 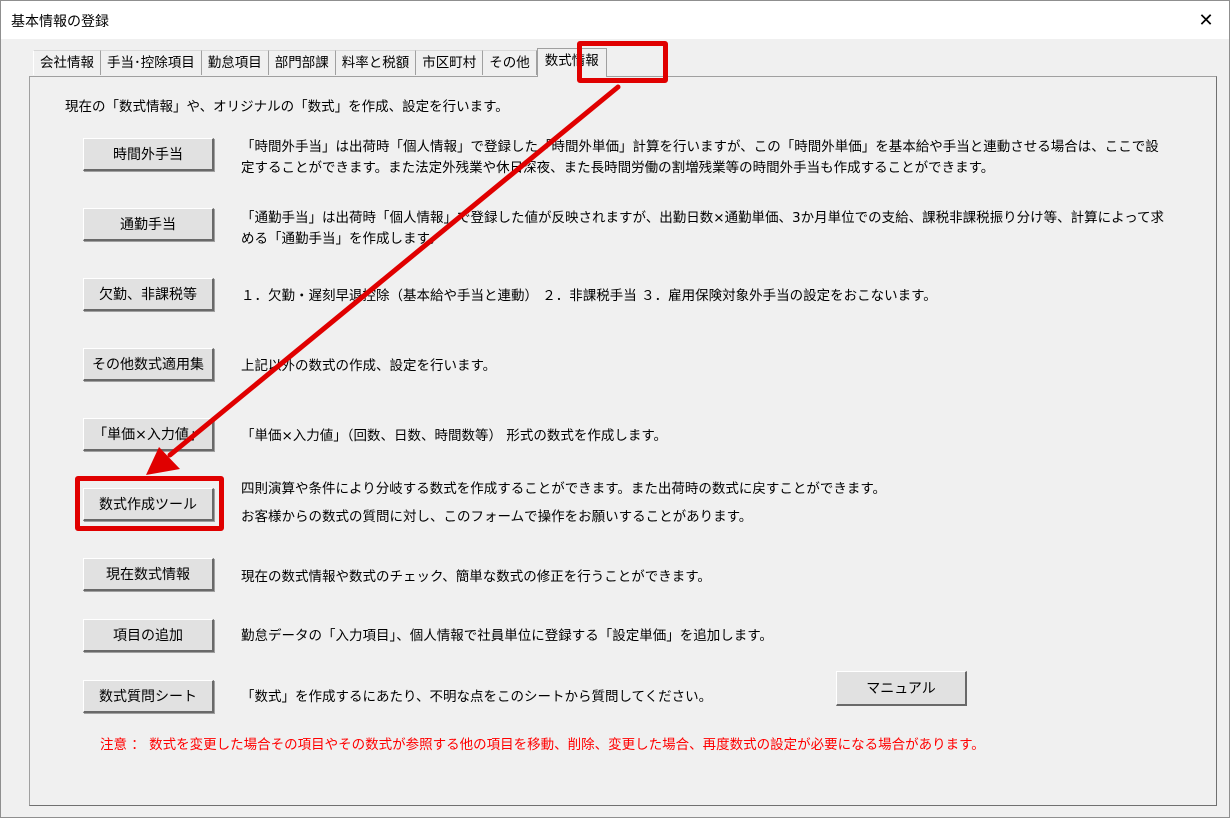 I want to click on intro-text: 現在の「数式情報」や、オリジナルの「数式」を作成、設定を行います。, so click(x=287, y=107).